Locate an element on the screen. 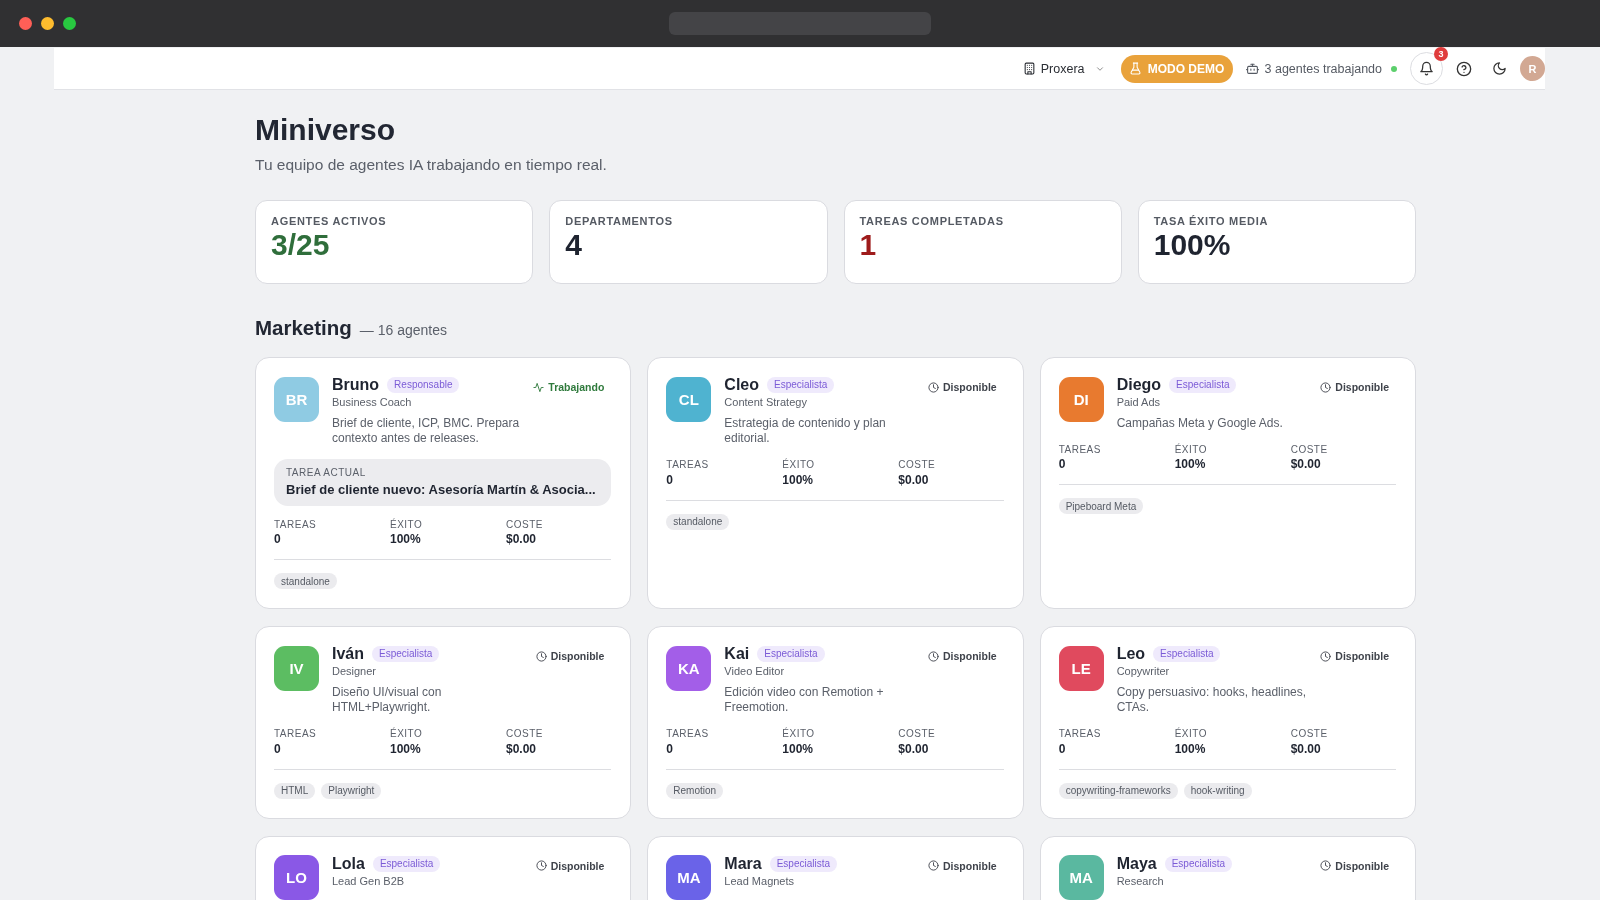  demo-mode-button: MODO DEMO is located at coordinates (1176, 68).